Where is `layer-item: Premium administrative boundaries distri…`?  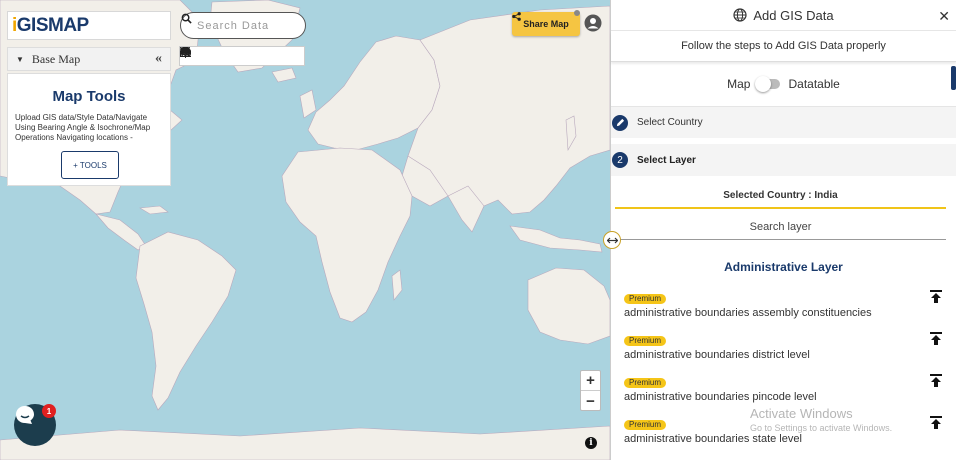
layer-item: Premium administrative boundaries distri… is located at coordinates (783, 351).